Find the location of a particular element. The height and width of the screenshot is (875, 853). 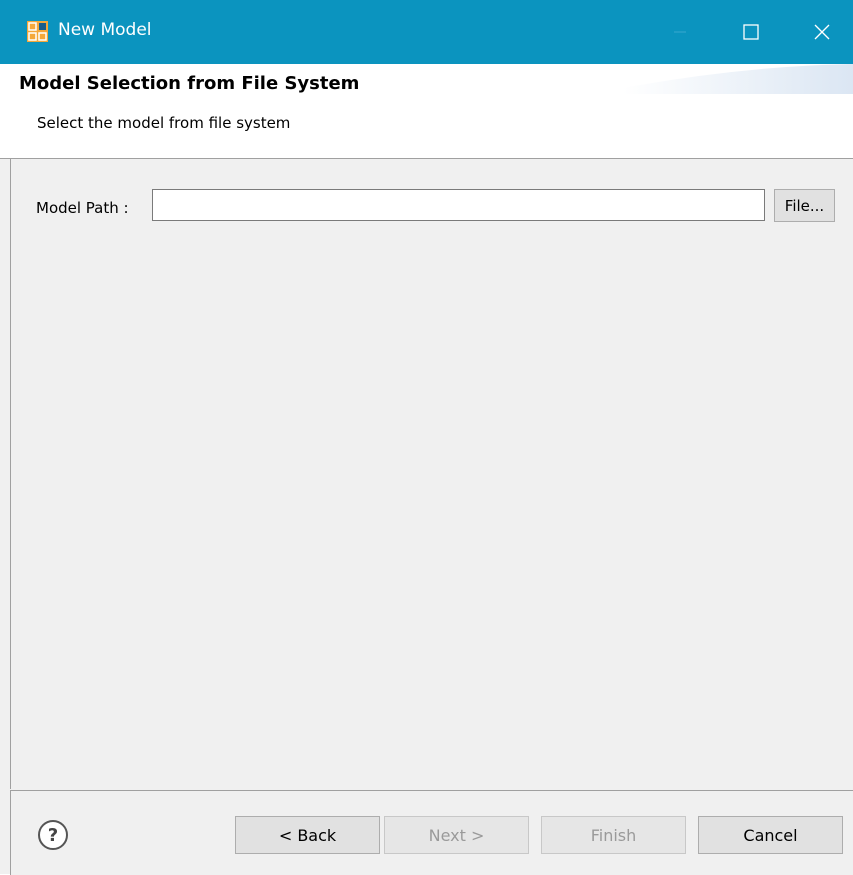

close-button is located at coordinates (821, 32).